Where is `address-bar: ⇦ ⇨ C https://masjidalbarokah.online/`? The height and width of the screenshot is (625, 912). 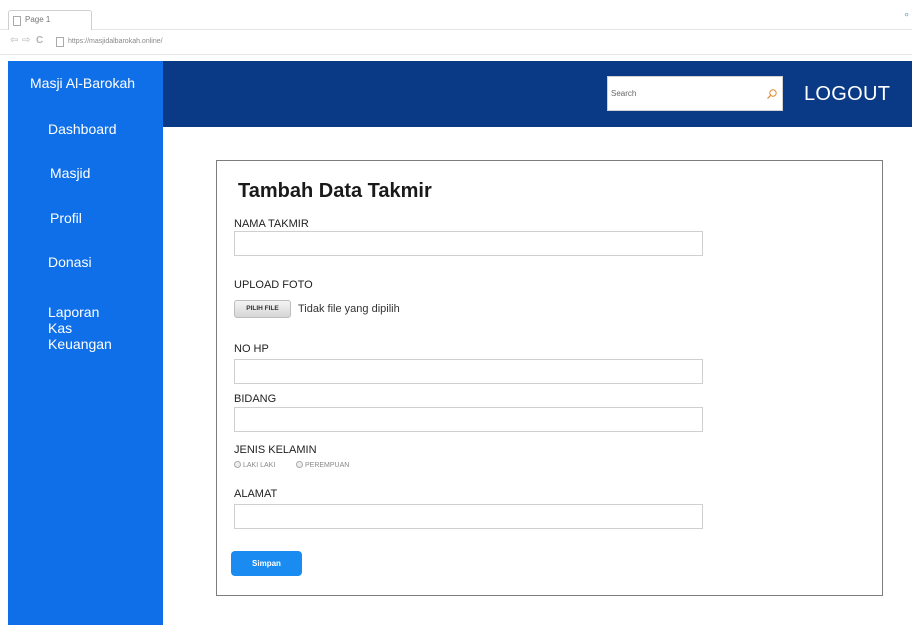
address-bar: ⇦ ⇨ C https://masjidalbarokah.online/ is located at coordinates (456, 43).